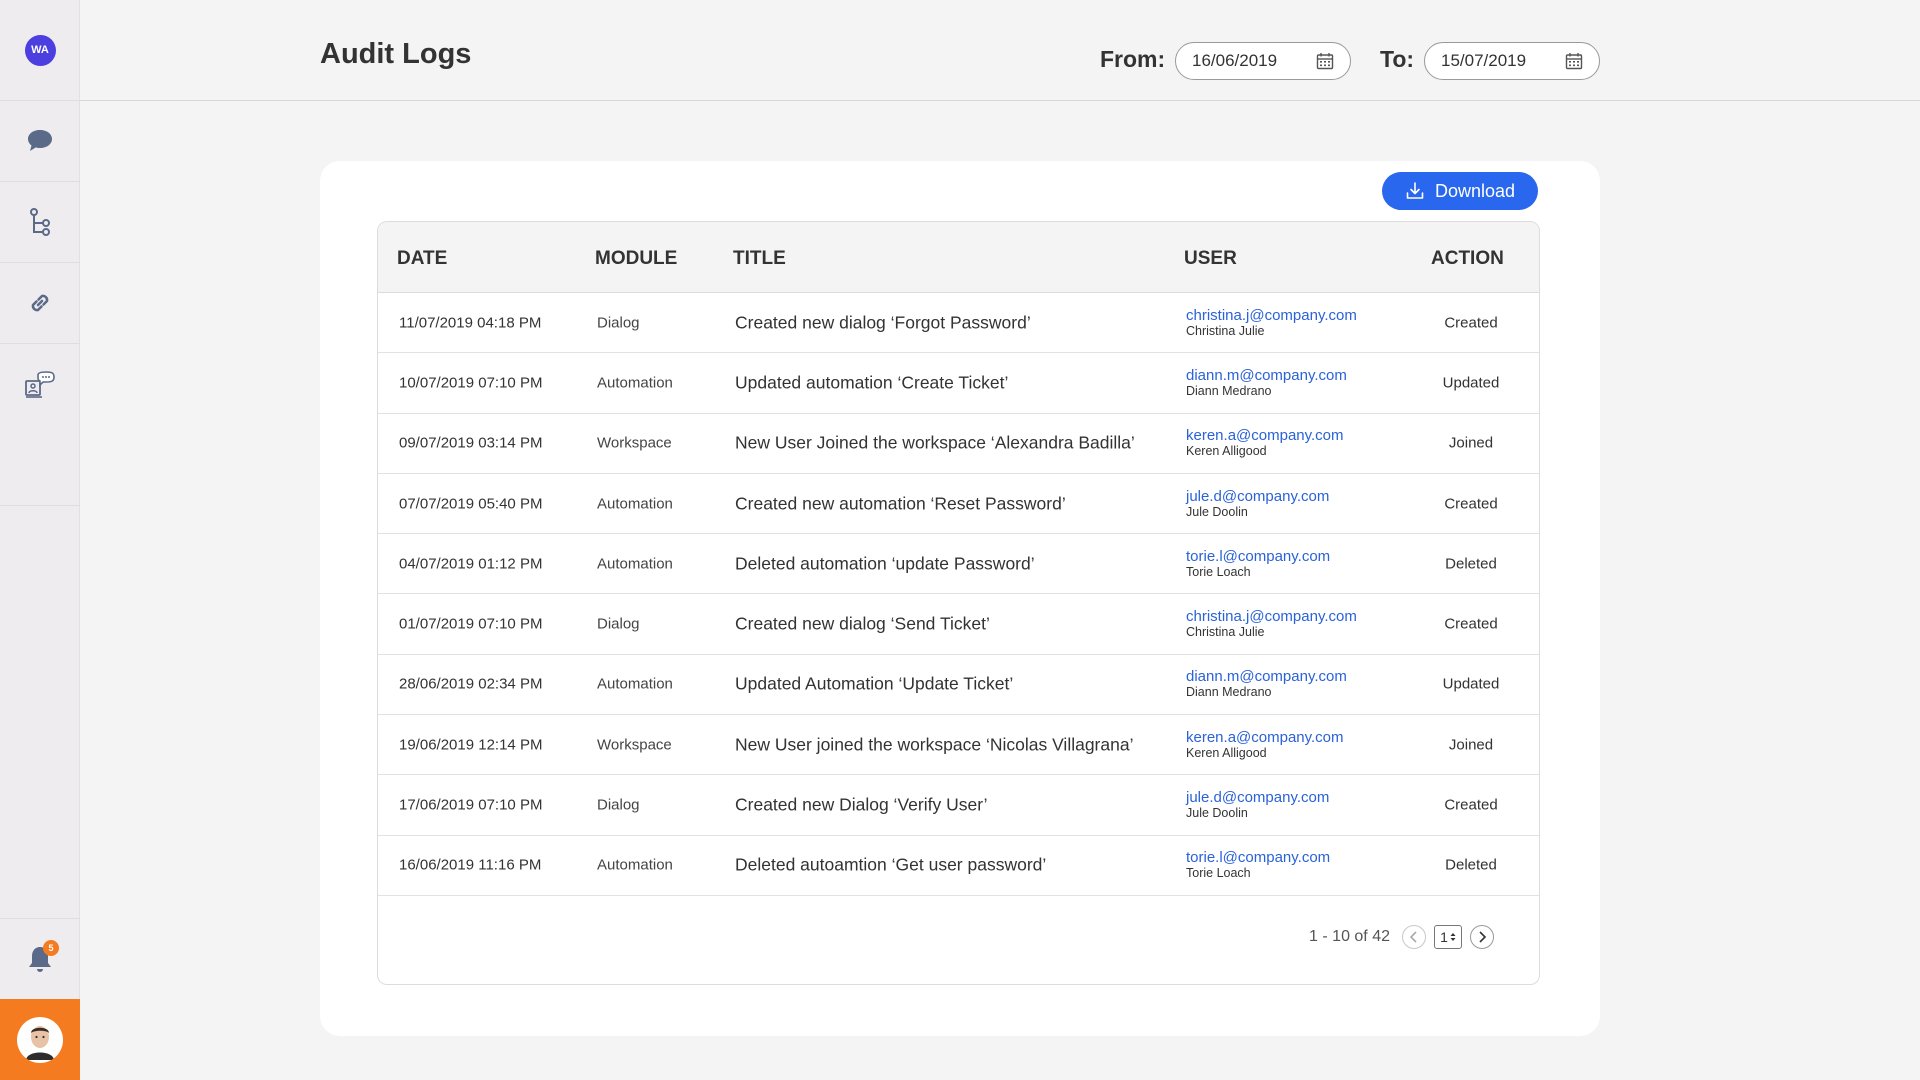  I want to click on link-icon, so click(40, 303).